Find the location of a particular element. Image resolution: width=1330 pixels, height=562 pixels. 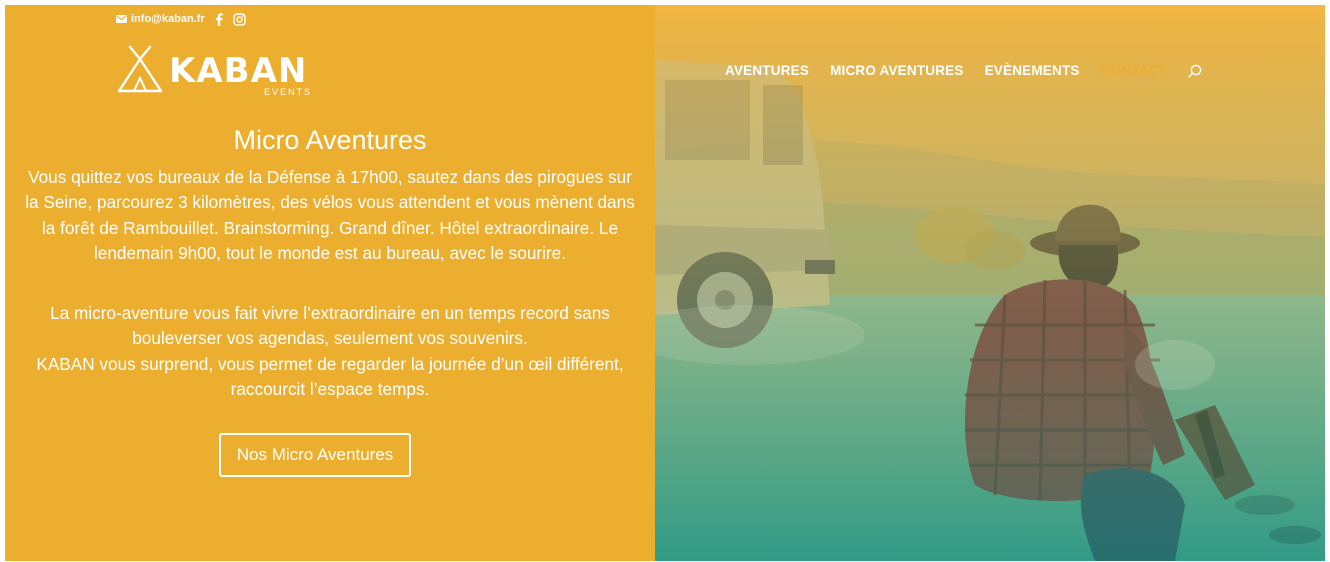

teepee-icon is located at coordinates (140, 72).